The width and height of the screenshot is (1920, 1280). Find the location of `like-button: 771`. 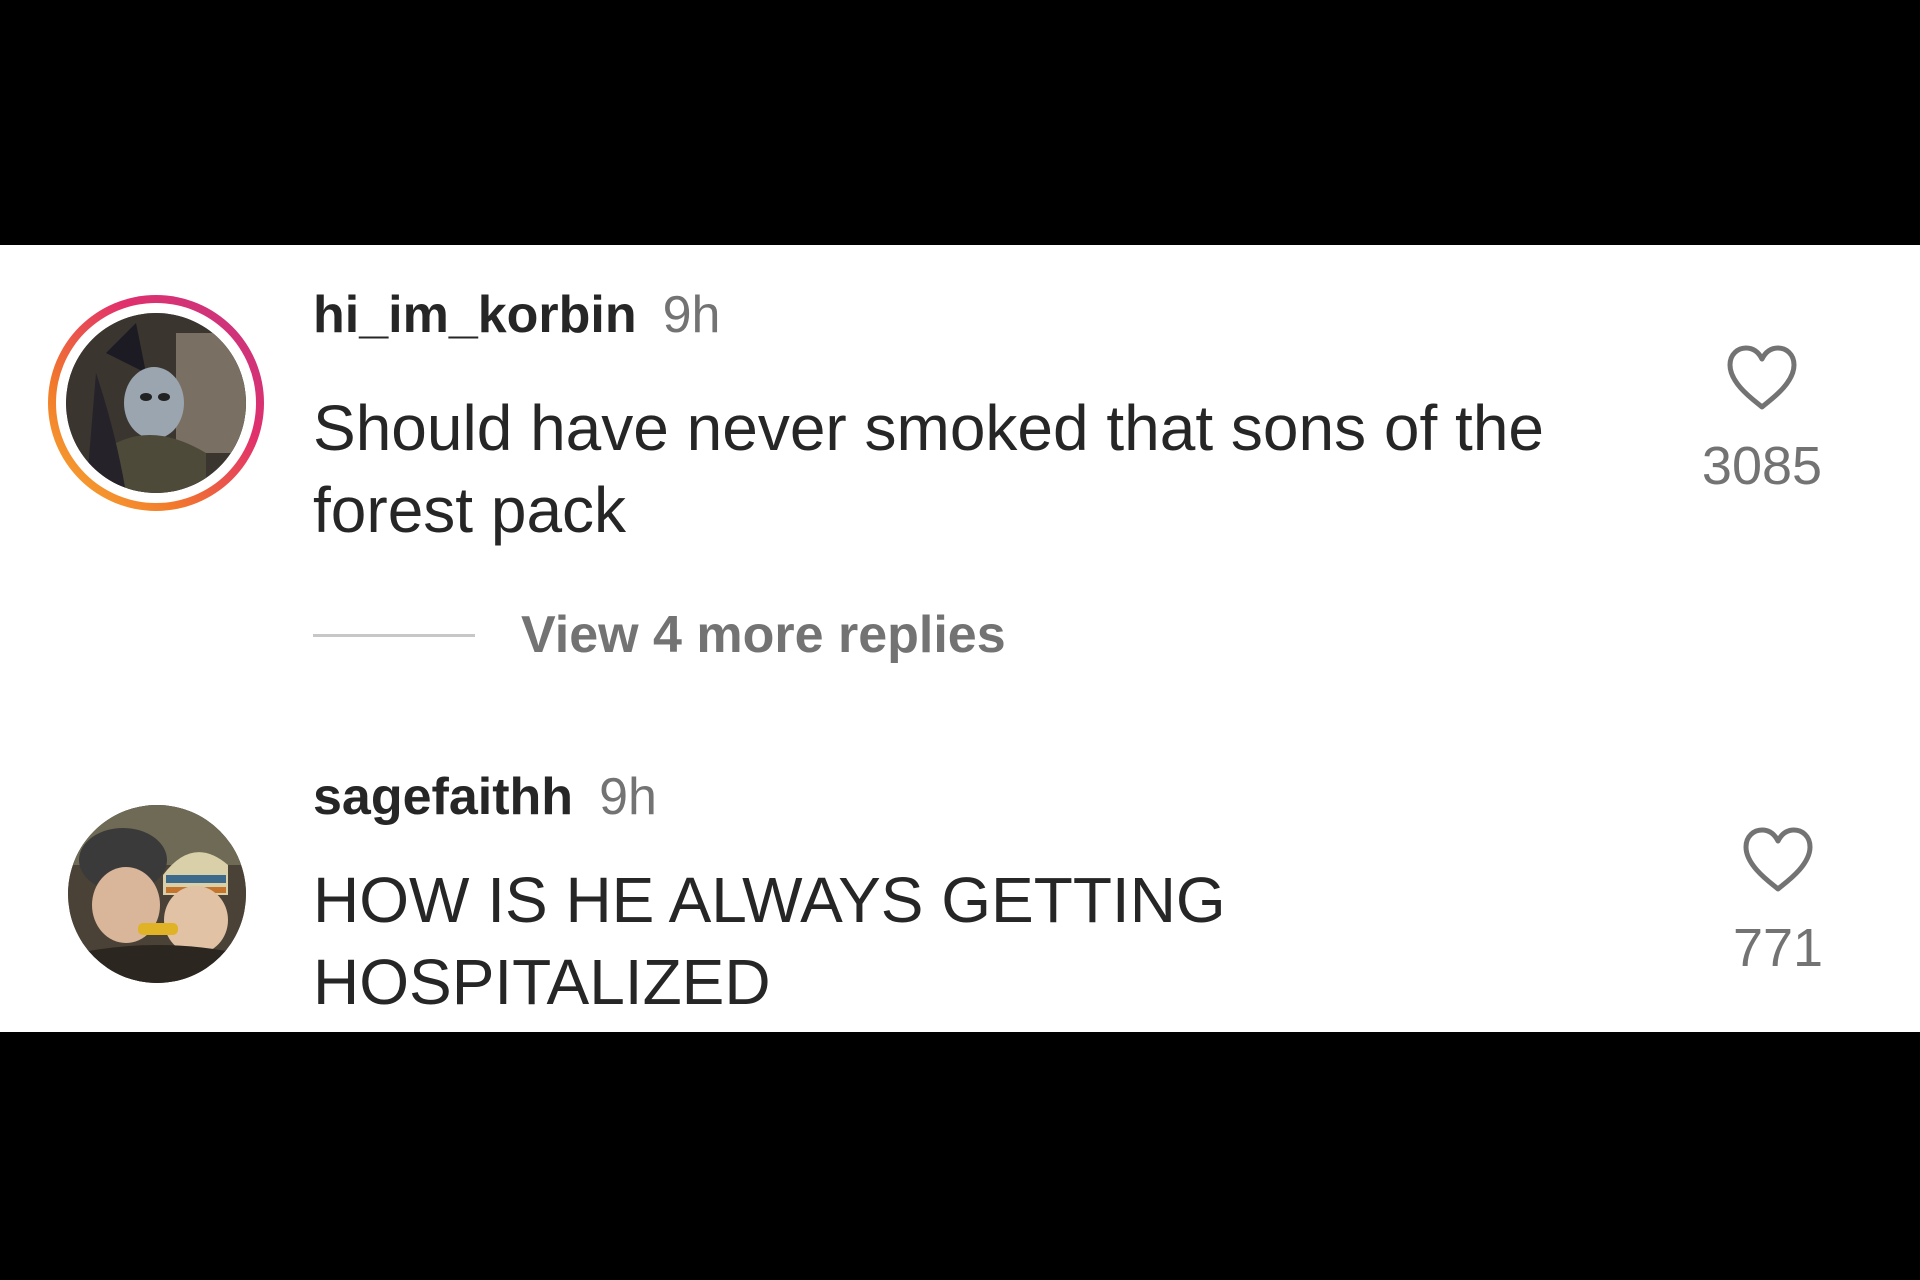

like-button: 771 is located at coordinates (1778, 902).